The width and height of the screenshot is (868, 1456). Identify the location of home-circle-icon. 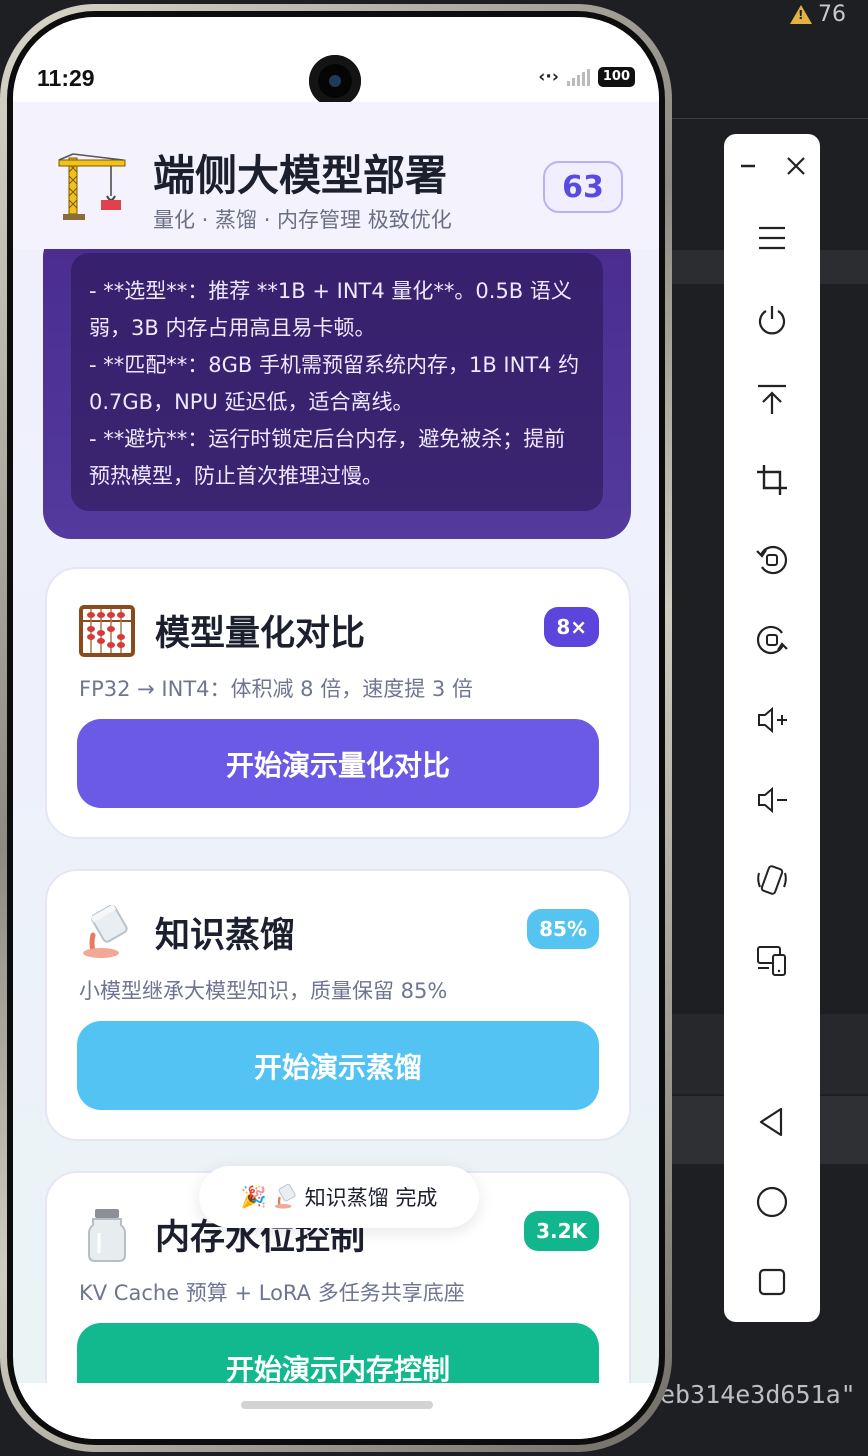
(772, 1202).